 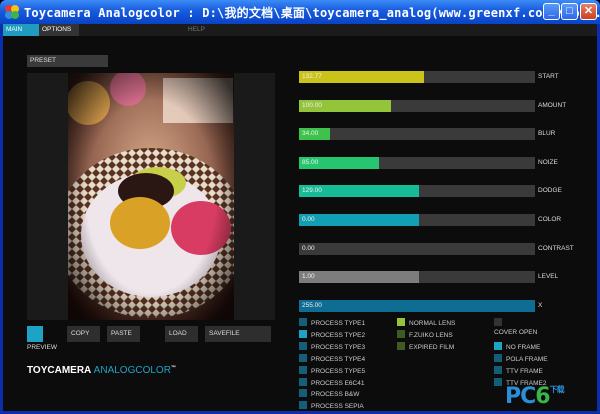 I want to click on copy-button: COPY, so click(x=83, y=334).